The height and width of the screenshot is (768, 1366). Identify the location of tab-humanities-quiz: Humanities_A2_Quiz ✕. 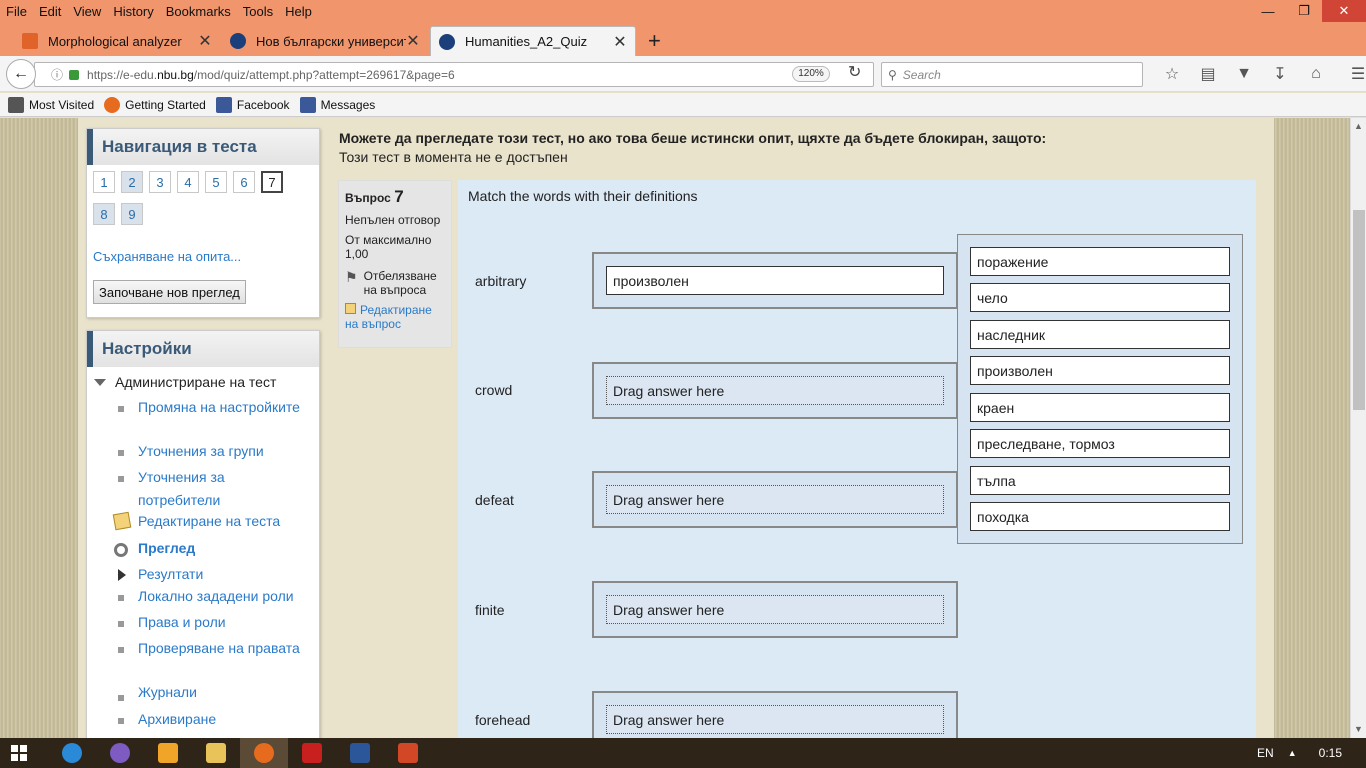
(533, 41).